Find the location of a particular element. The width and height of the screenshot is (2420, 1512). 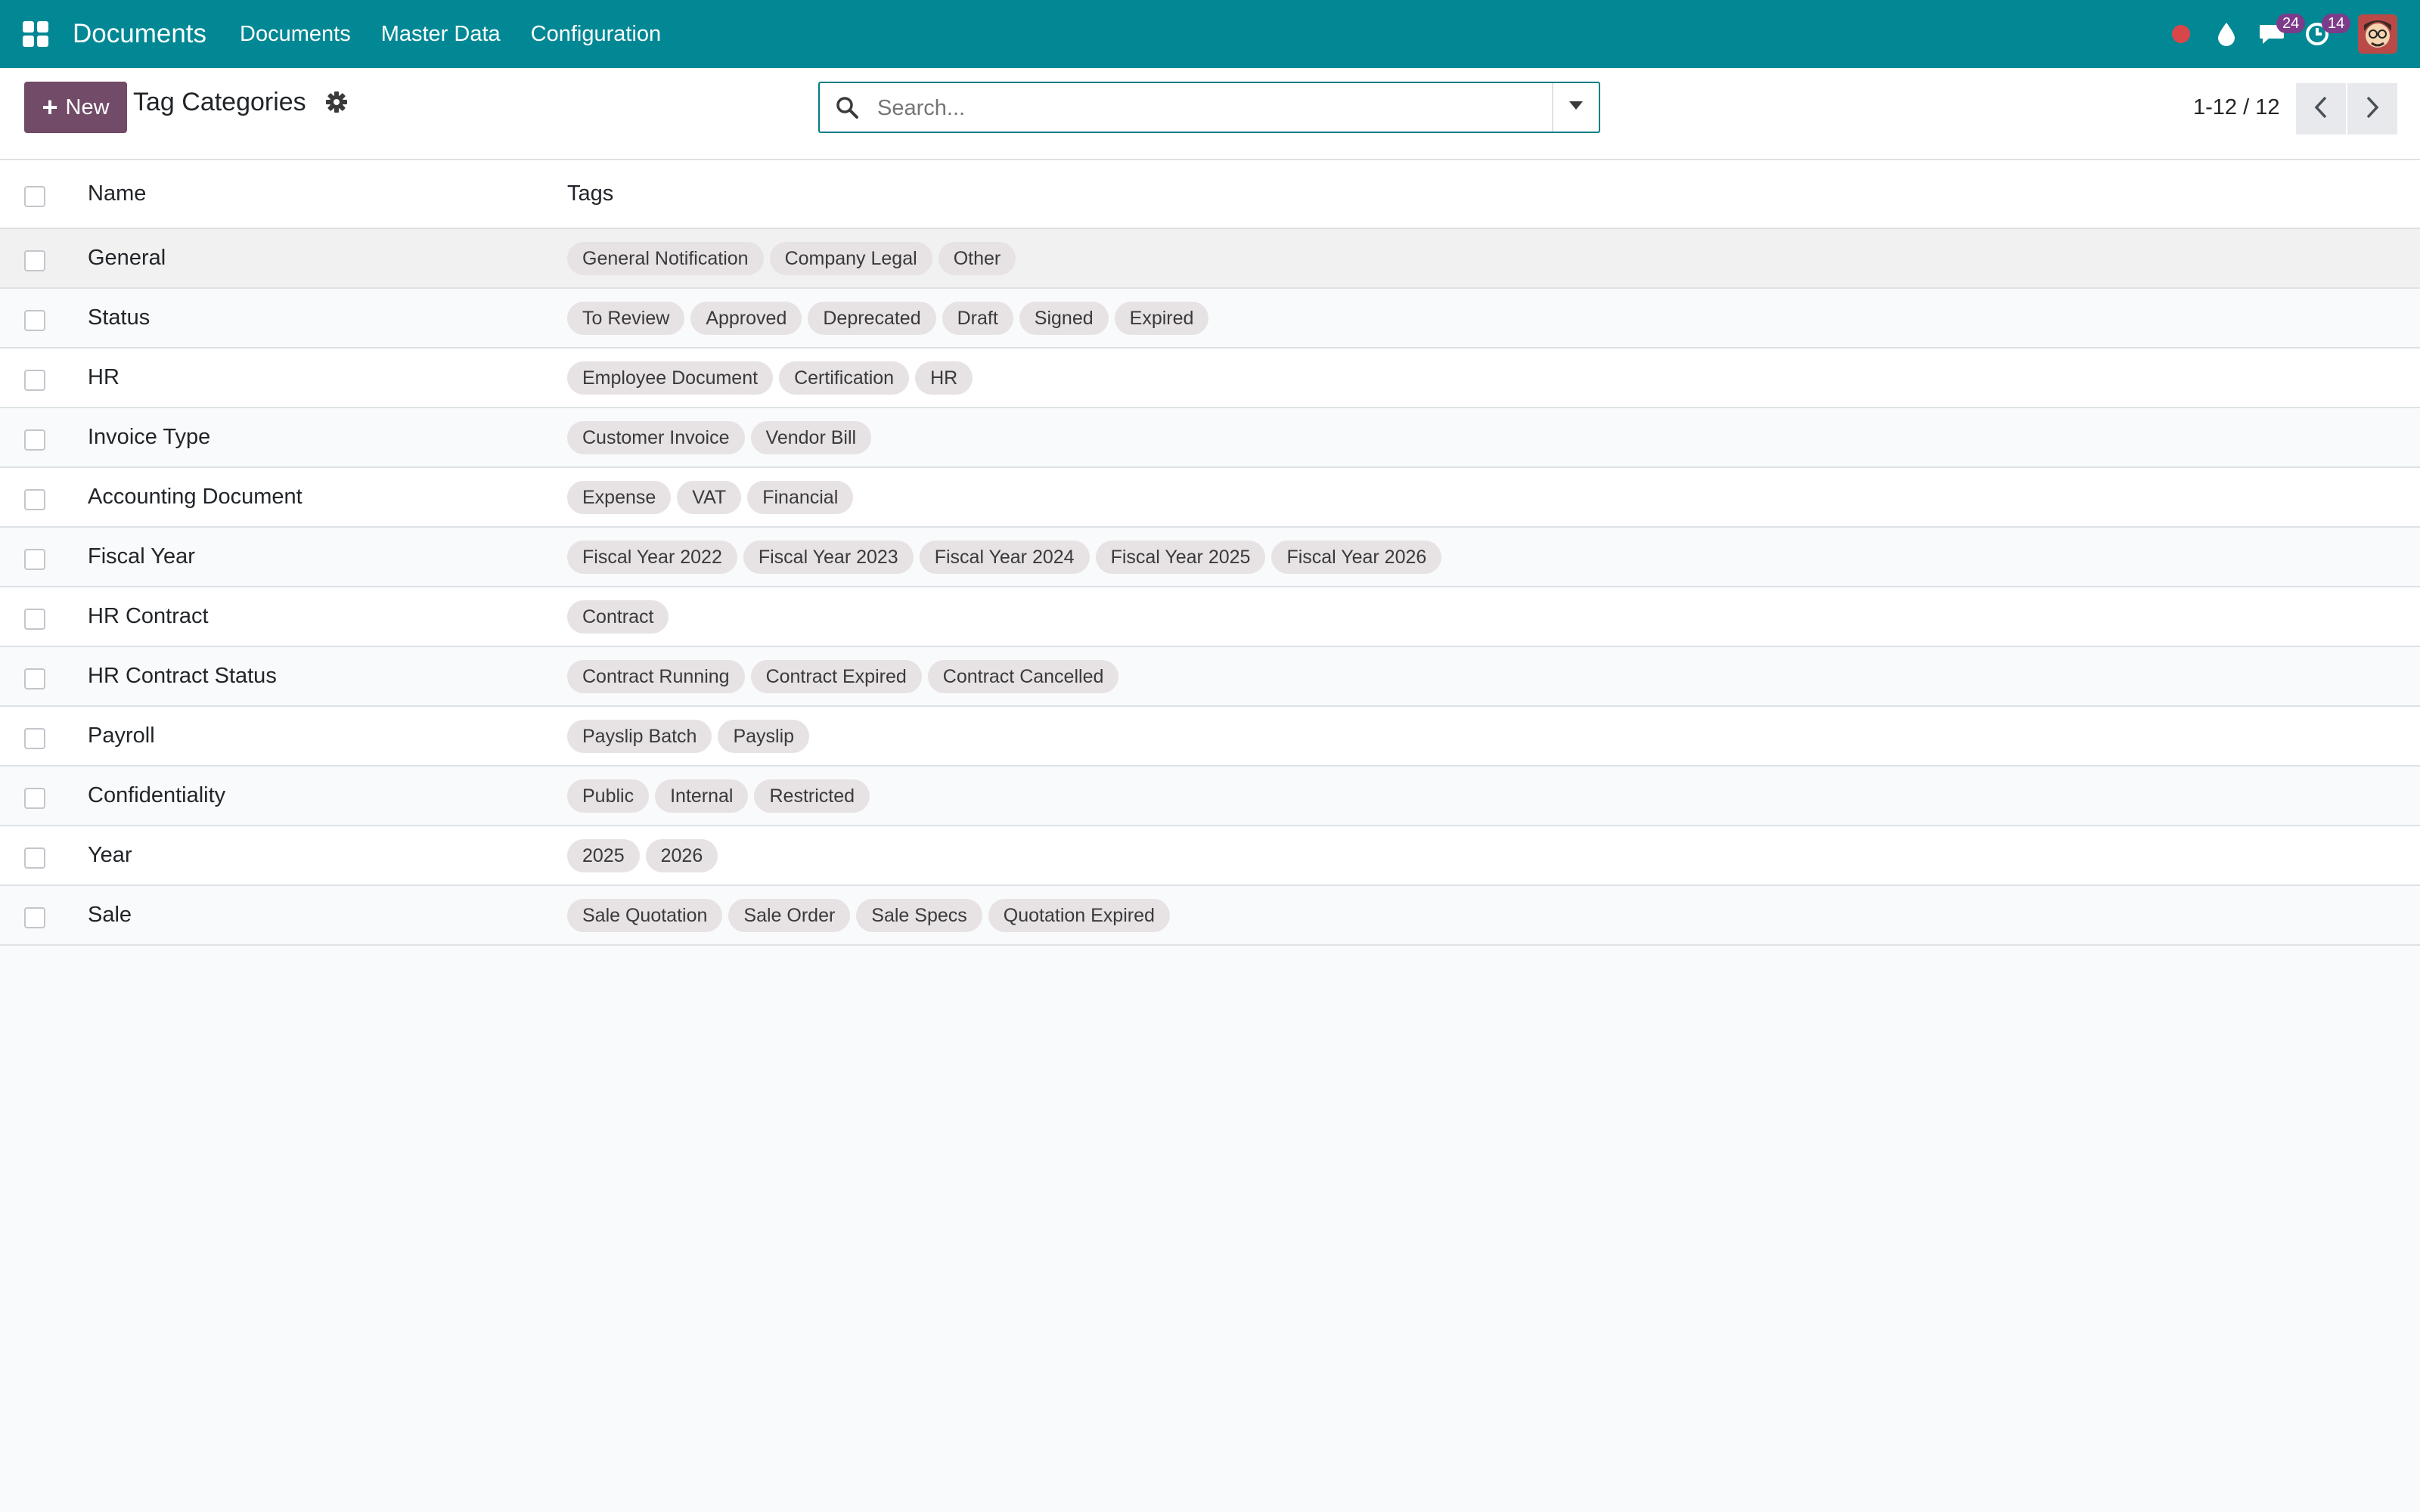

row-name-cell: Year is located at coordinates (327, 855).